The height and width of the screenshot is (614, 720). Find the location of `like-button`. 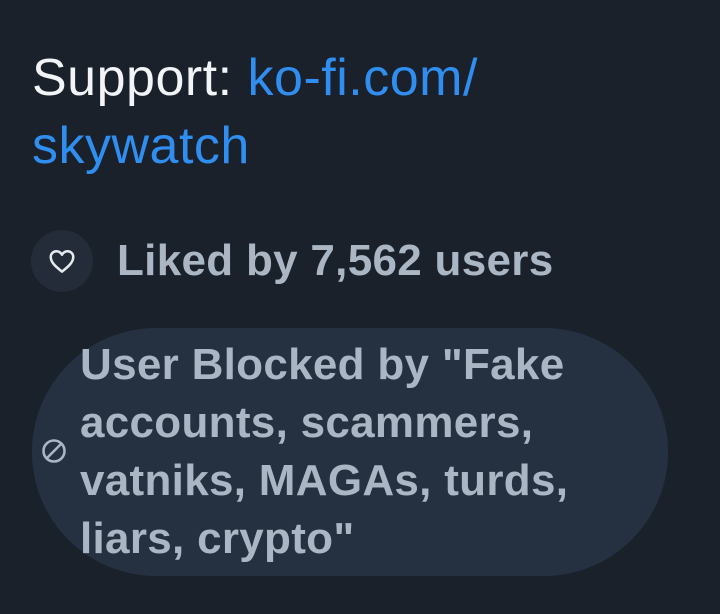

like-button is located at coordinates (62, 261).